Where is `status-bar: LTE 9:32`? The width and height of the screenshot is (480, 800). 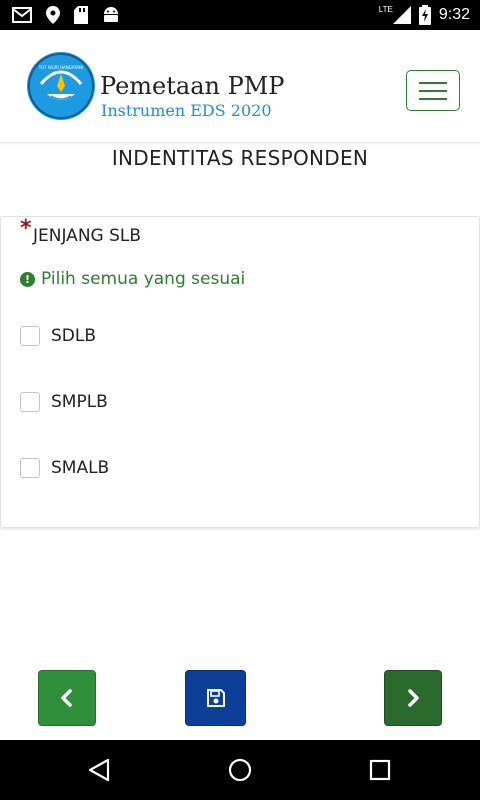
status-bar: LTE 9:32 is located at coordinates (240, 15).